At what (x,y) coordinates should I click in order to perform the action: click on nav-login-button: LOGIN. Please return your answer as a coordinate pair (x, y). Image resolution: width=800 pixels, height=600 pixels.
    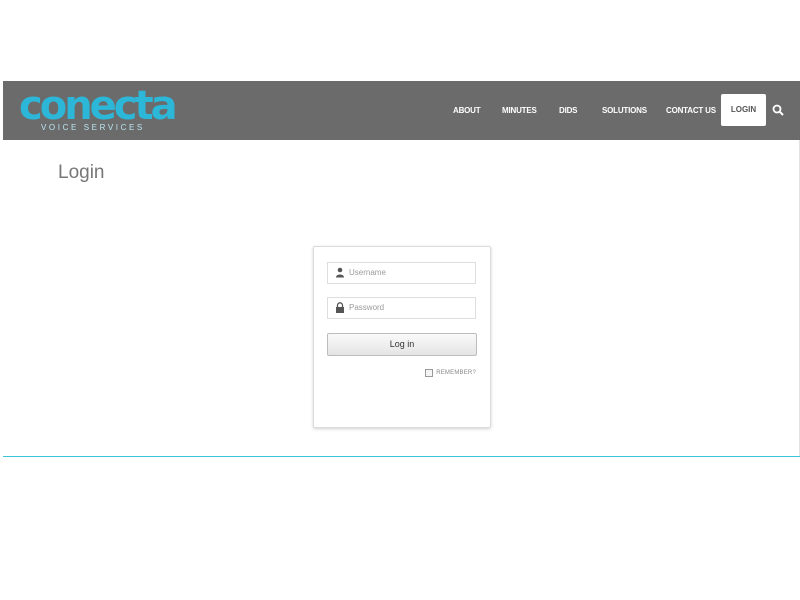
    Looking at the image, I should click on (743, 110).